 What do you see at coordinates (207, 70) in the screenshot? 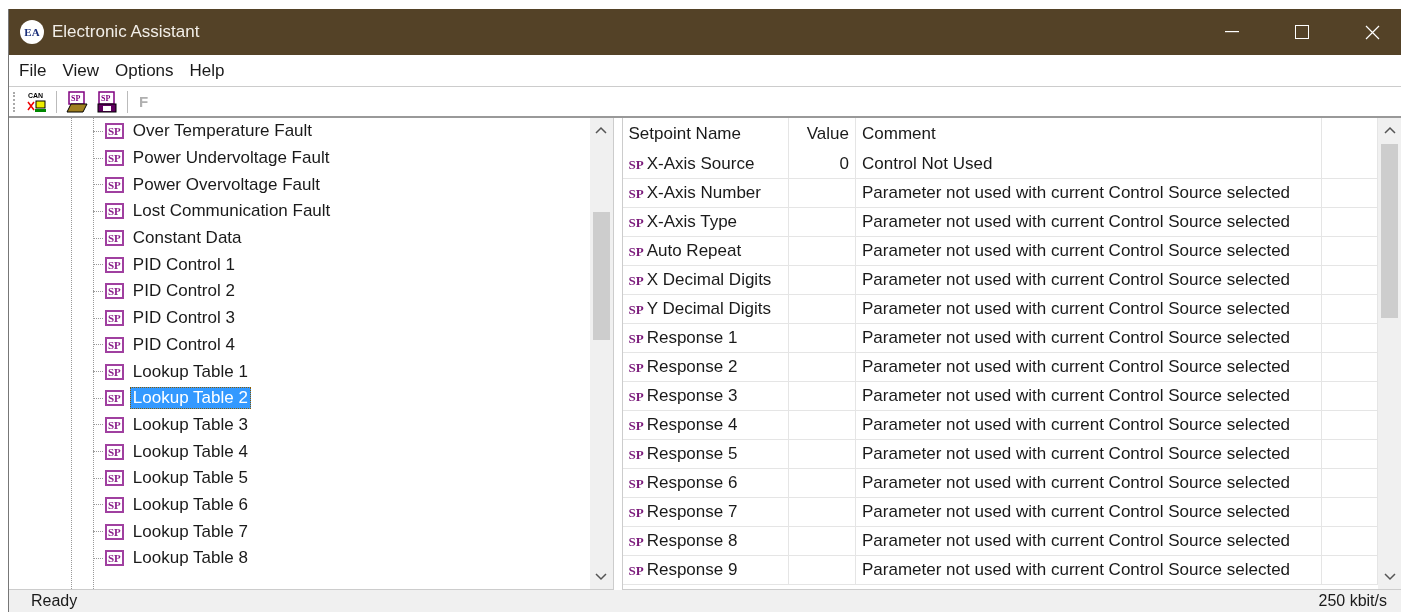
I see `menu-item: Help` at bounding box center [207, 70].